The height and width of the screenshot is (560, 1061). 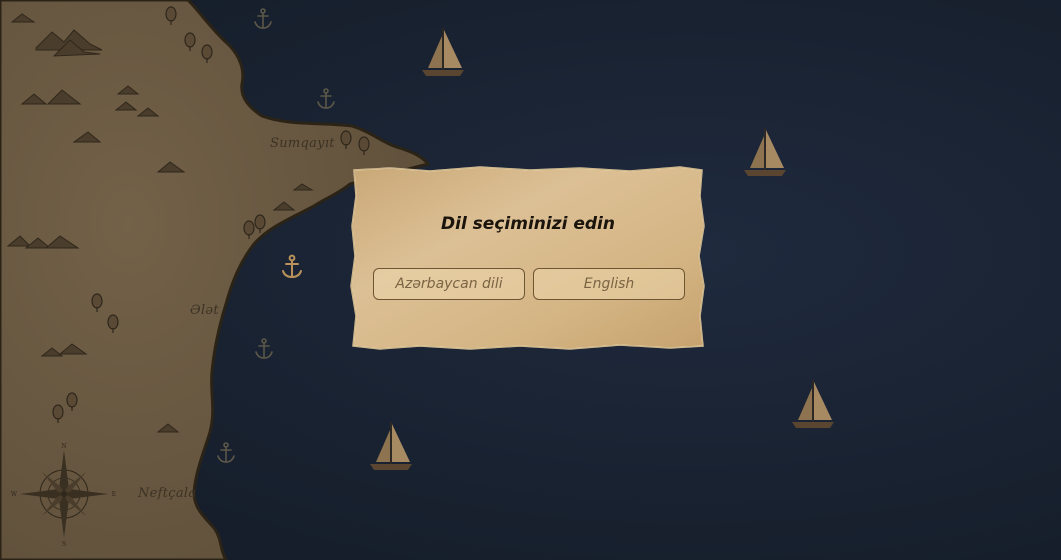 I want to click on compass-north-label: N, so click(x=63, y=446).